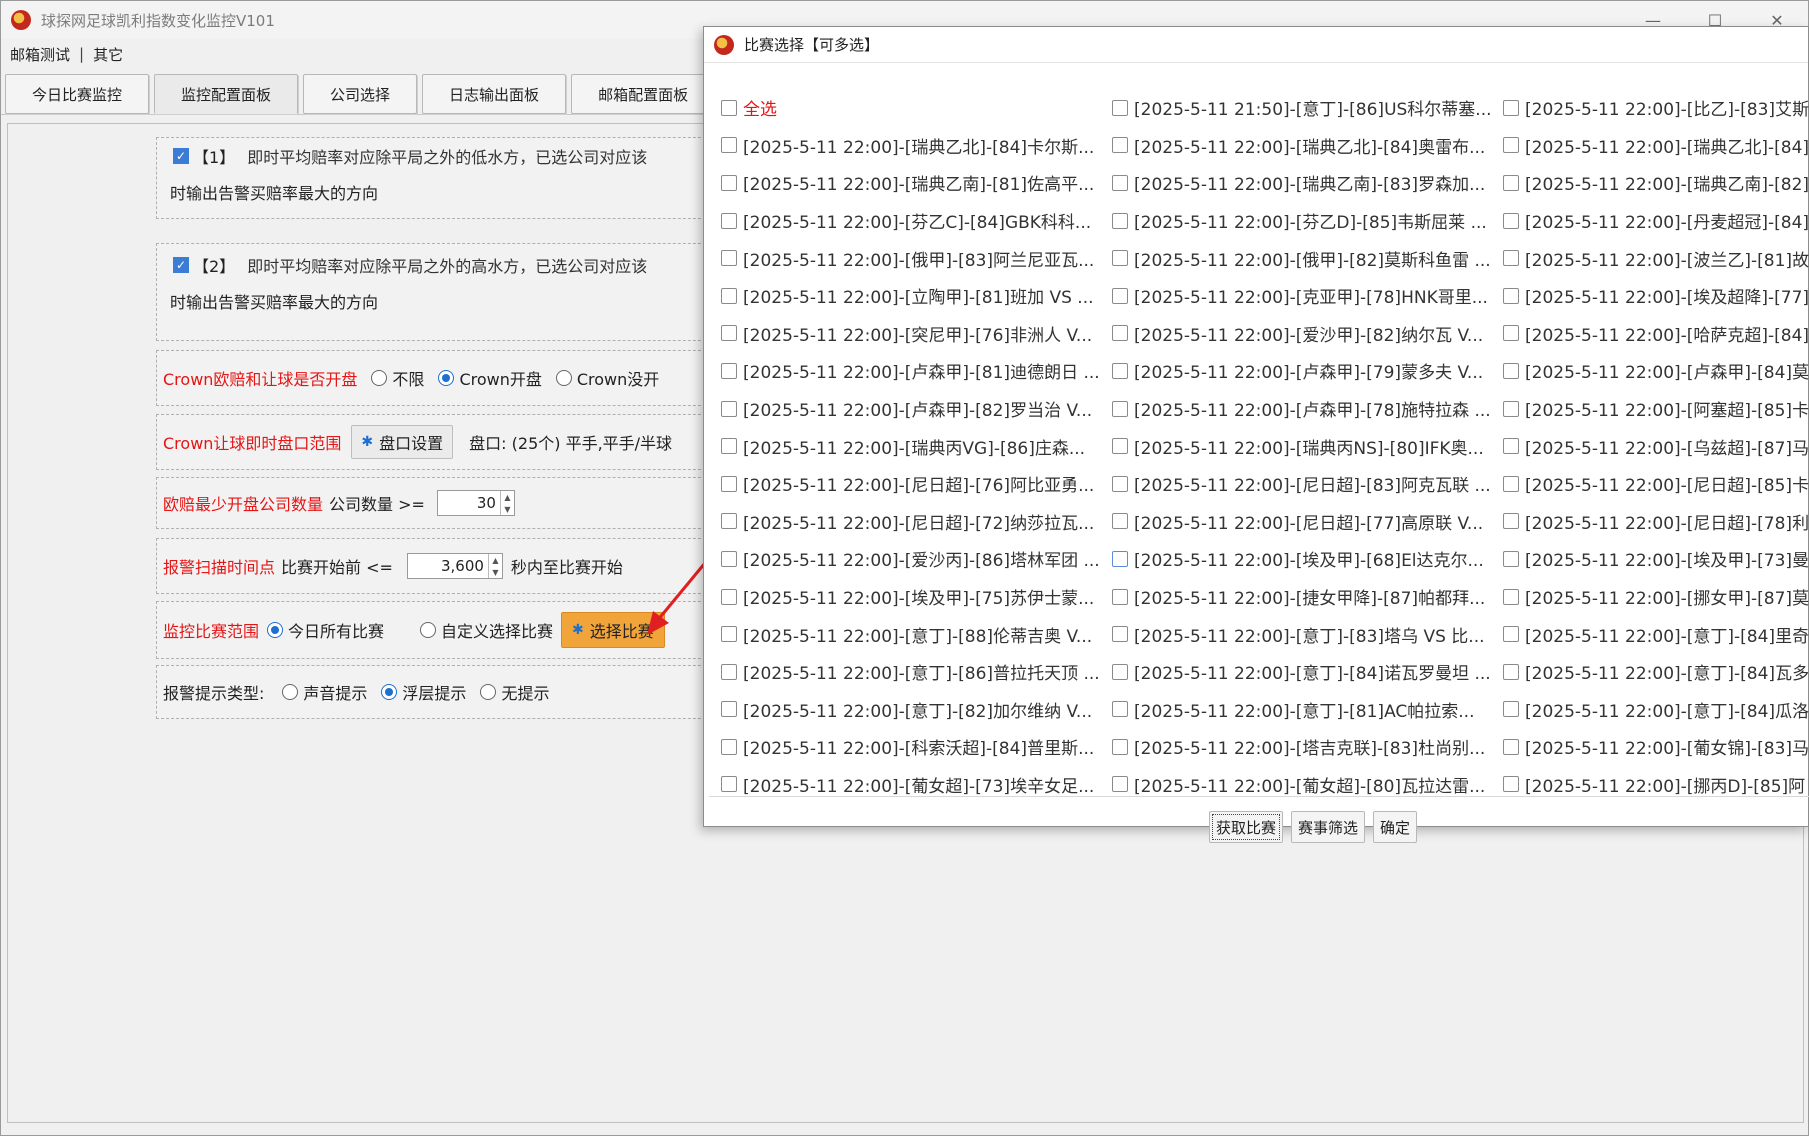  Describe the element at coordinates (1650, 446) in the screenshot. I see `match-row: [2025-5-11 22:00]-[乌兹超]-[87]马` at that location.